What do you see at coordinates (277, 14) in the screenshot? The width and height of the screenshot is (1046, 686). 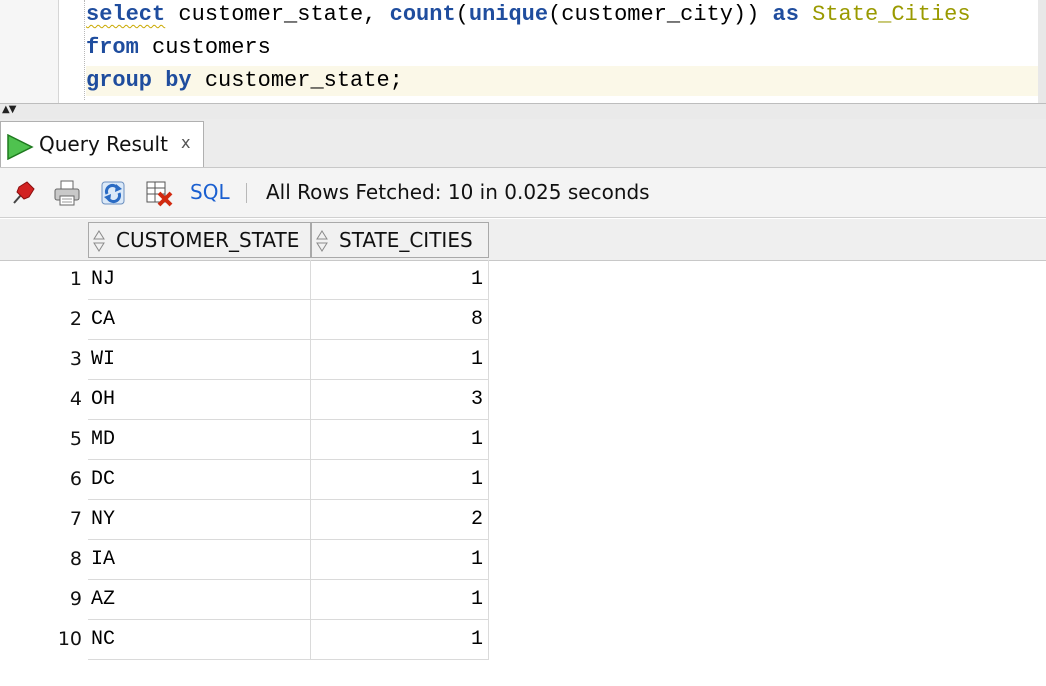 I see `code-text: customer_state,` at bounding box center [277, 14].